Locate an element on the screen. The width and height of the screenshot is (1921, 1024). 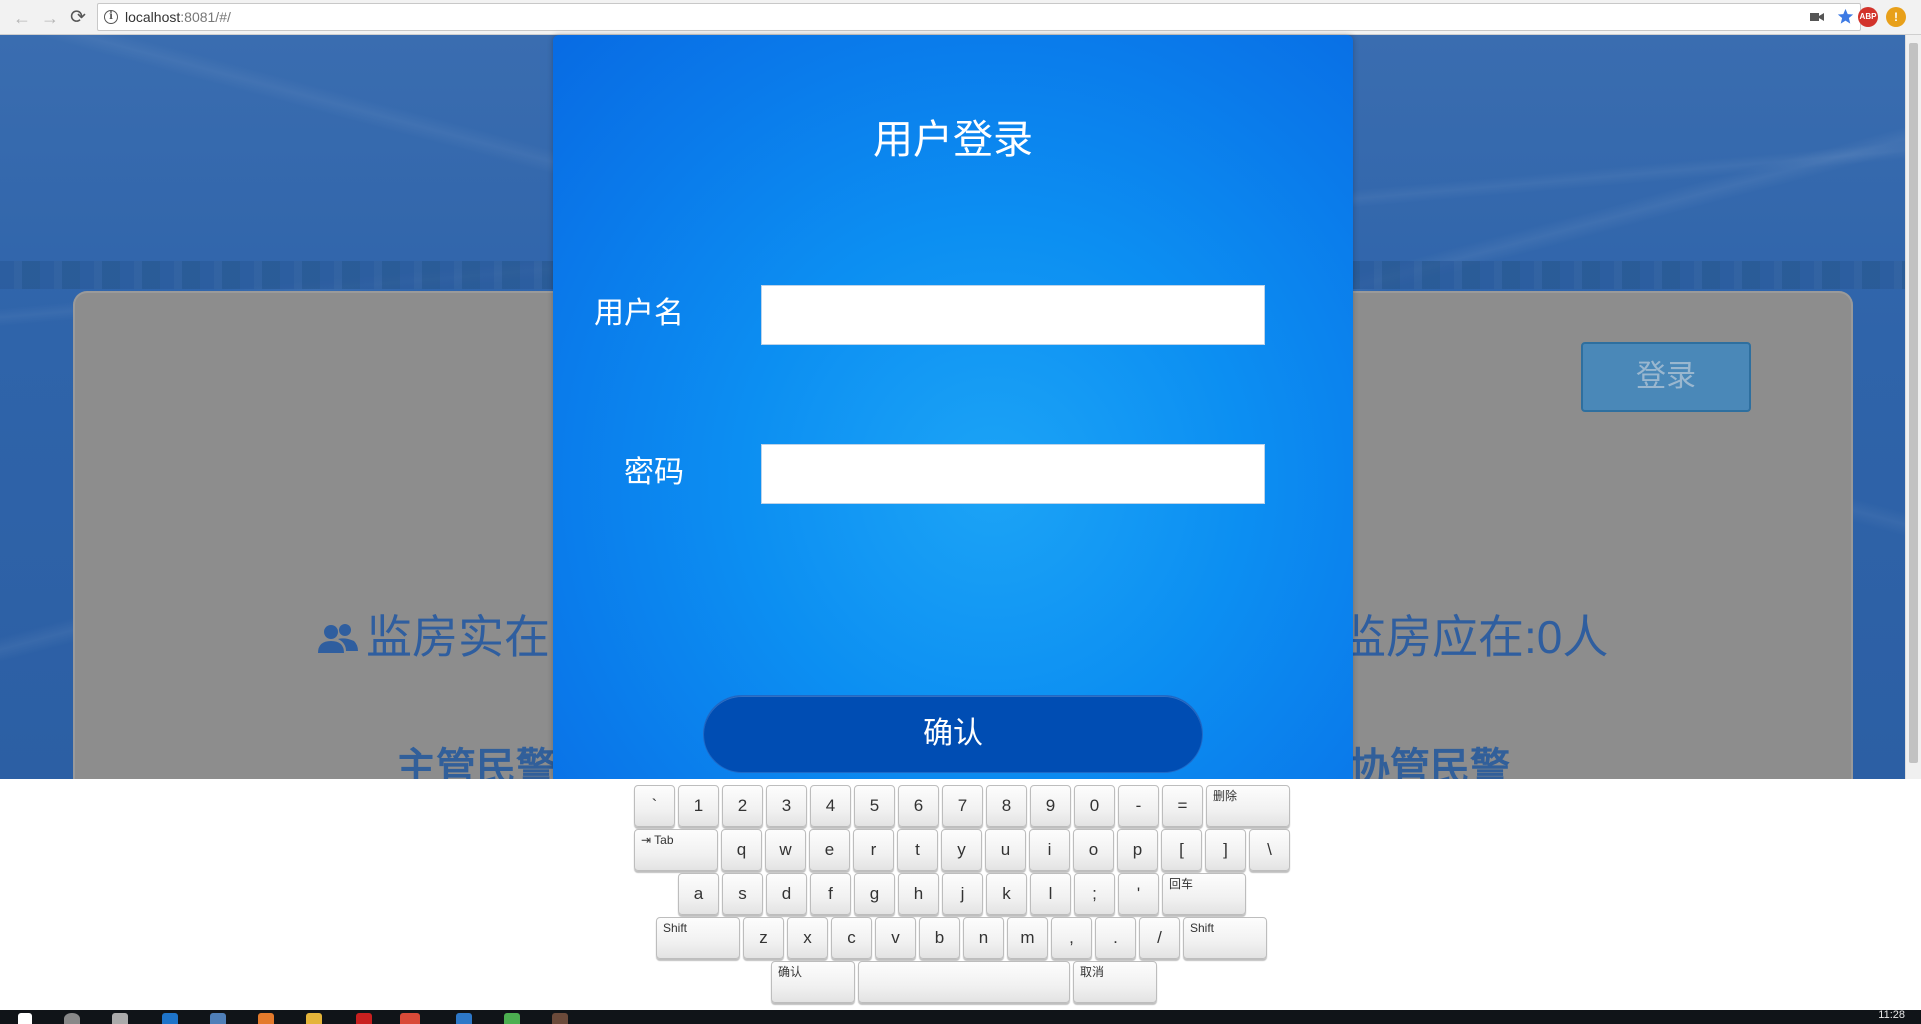
url-host: localhost is located at coordinates (153, 17).